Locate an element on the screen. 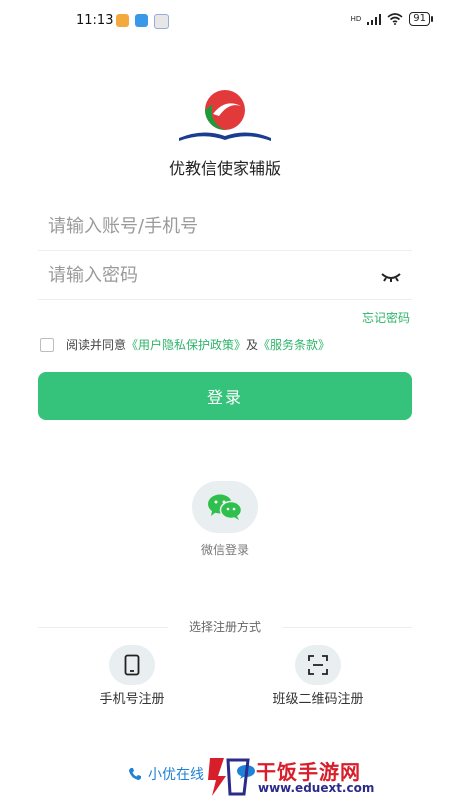  login-button: 登录 is located at coordinates (225, 396).